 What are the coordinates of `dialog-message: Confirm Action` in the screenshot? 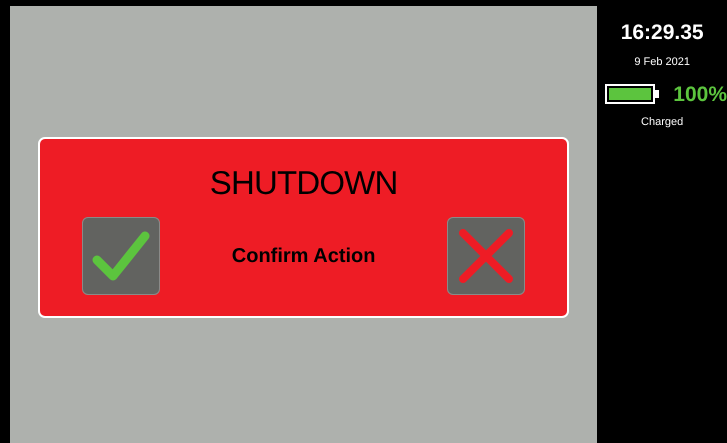 It's located at (304, 256).